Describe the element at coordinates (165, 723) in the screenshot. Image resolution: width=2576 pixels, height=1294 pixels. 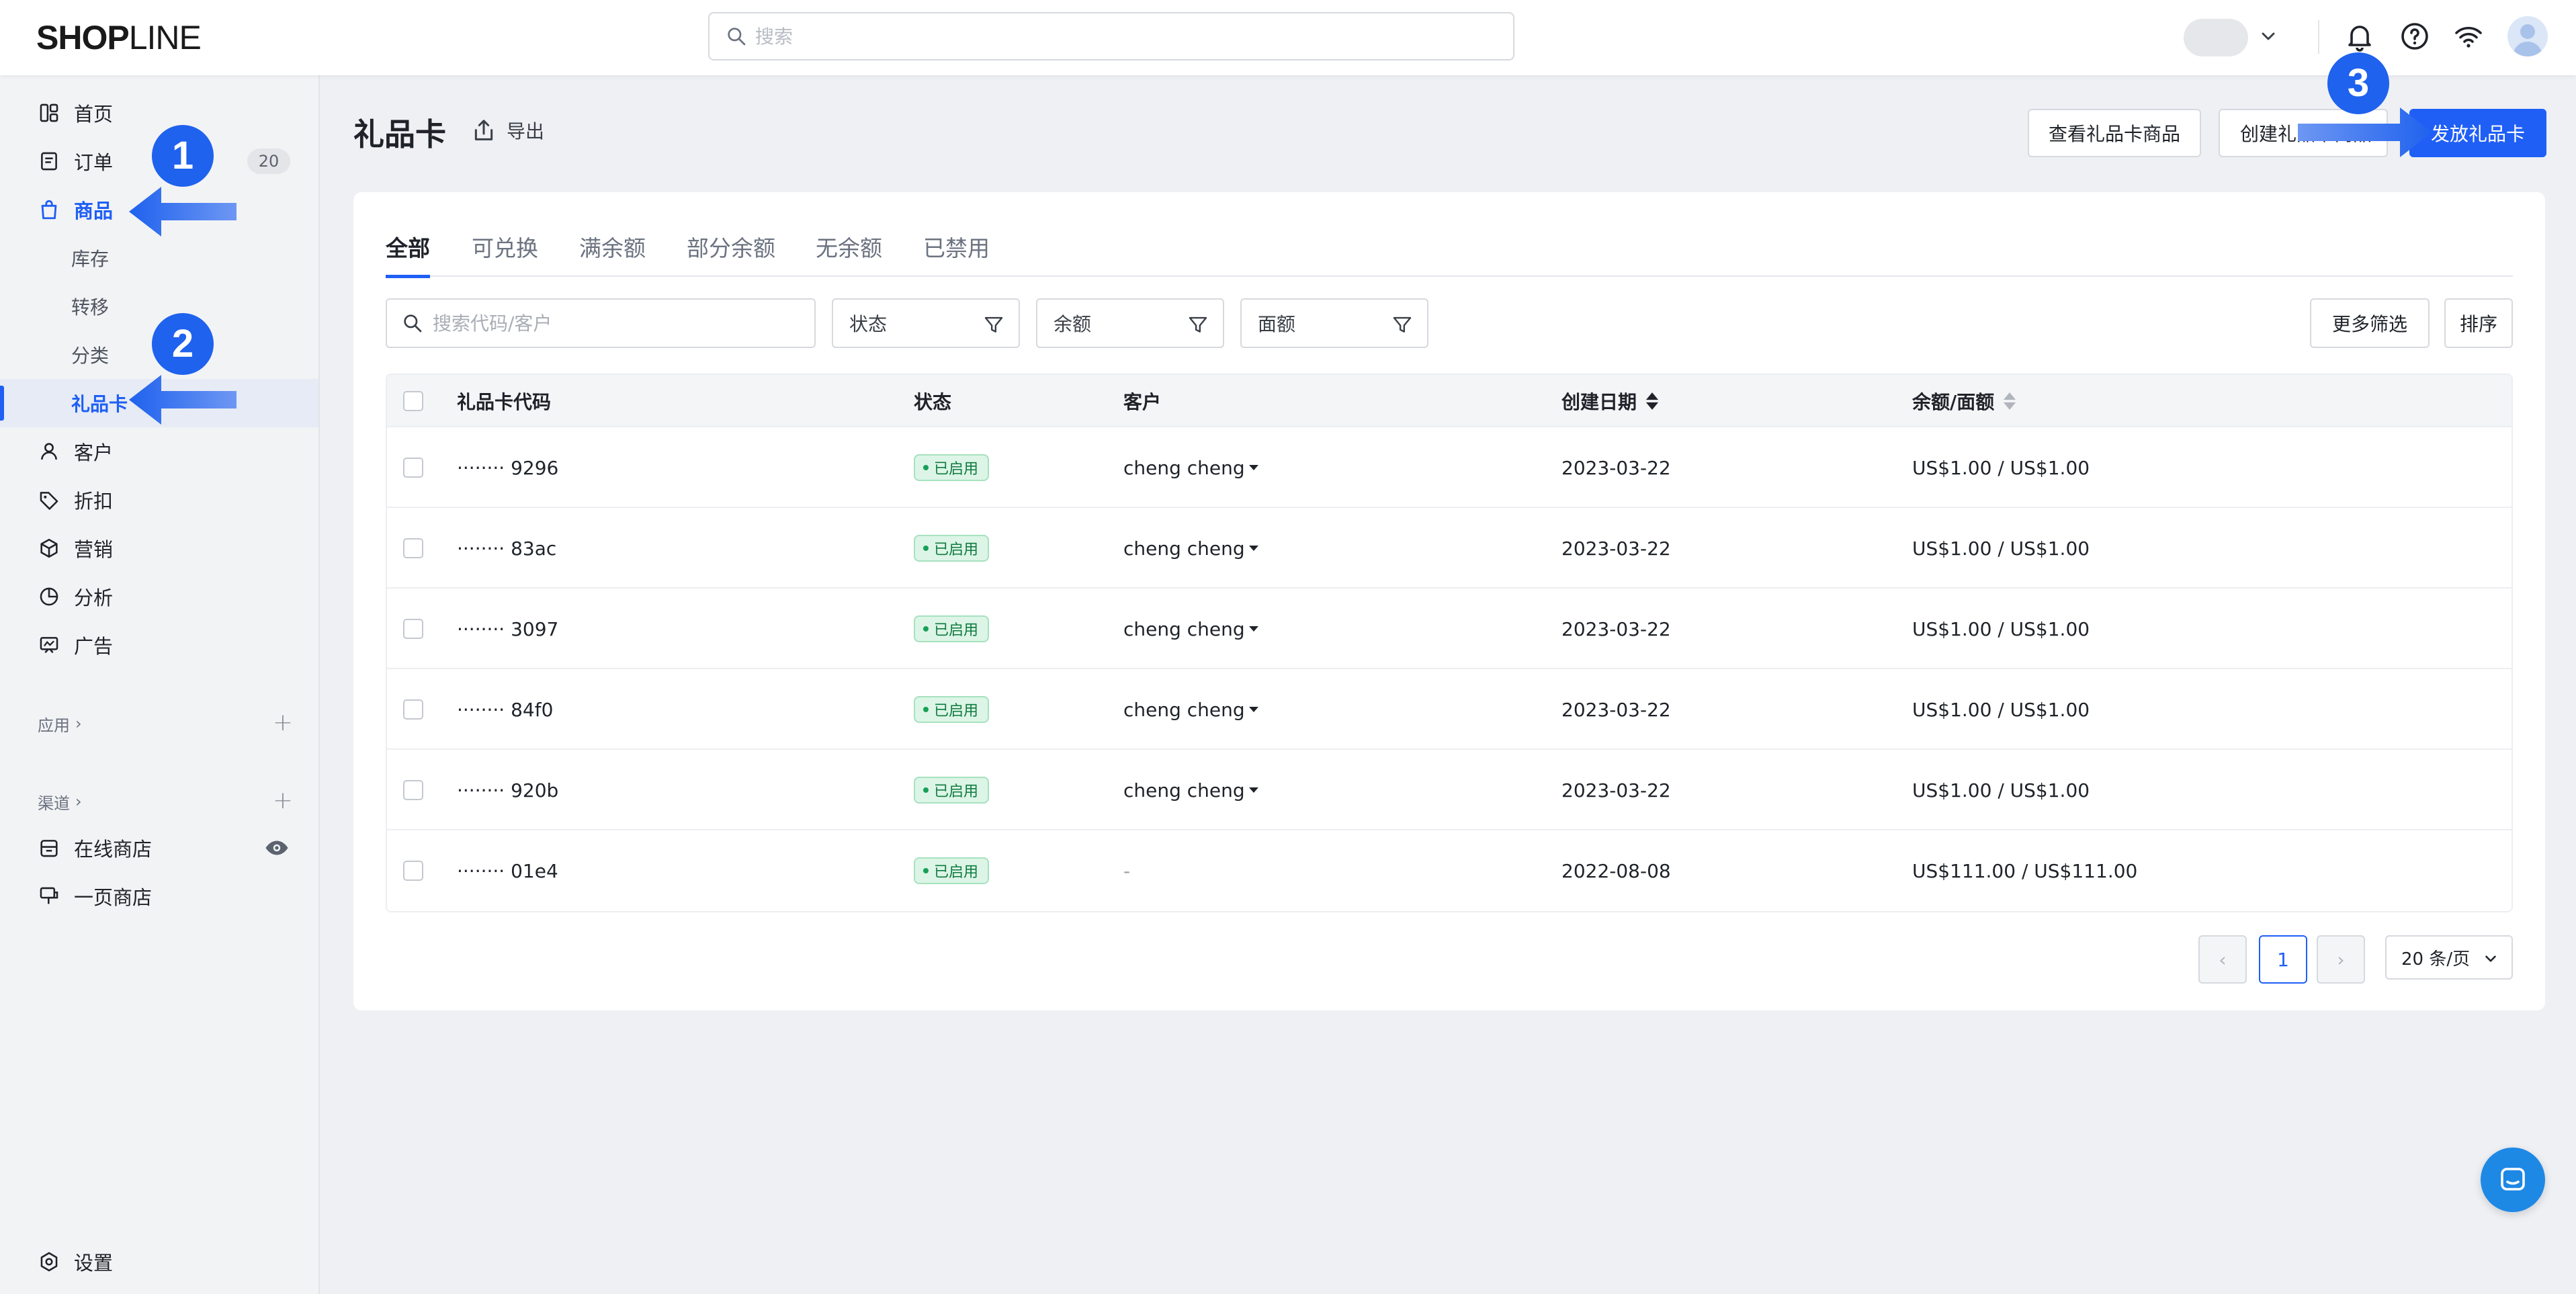
I see `apps-section: 应用 › +` at that location.